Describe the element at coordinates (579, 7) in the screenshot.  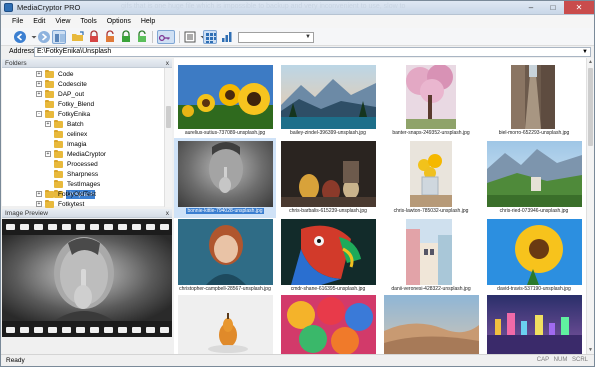
I see `close-button: ✕` at that location.